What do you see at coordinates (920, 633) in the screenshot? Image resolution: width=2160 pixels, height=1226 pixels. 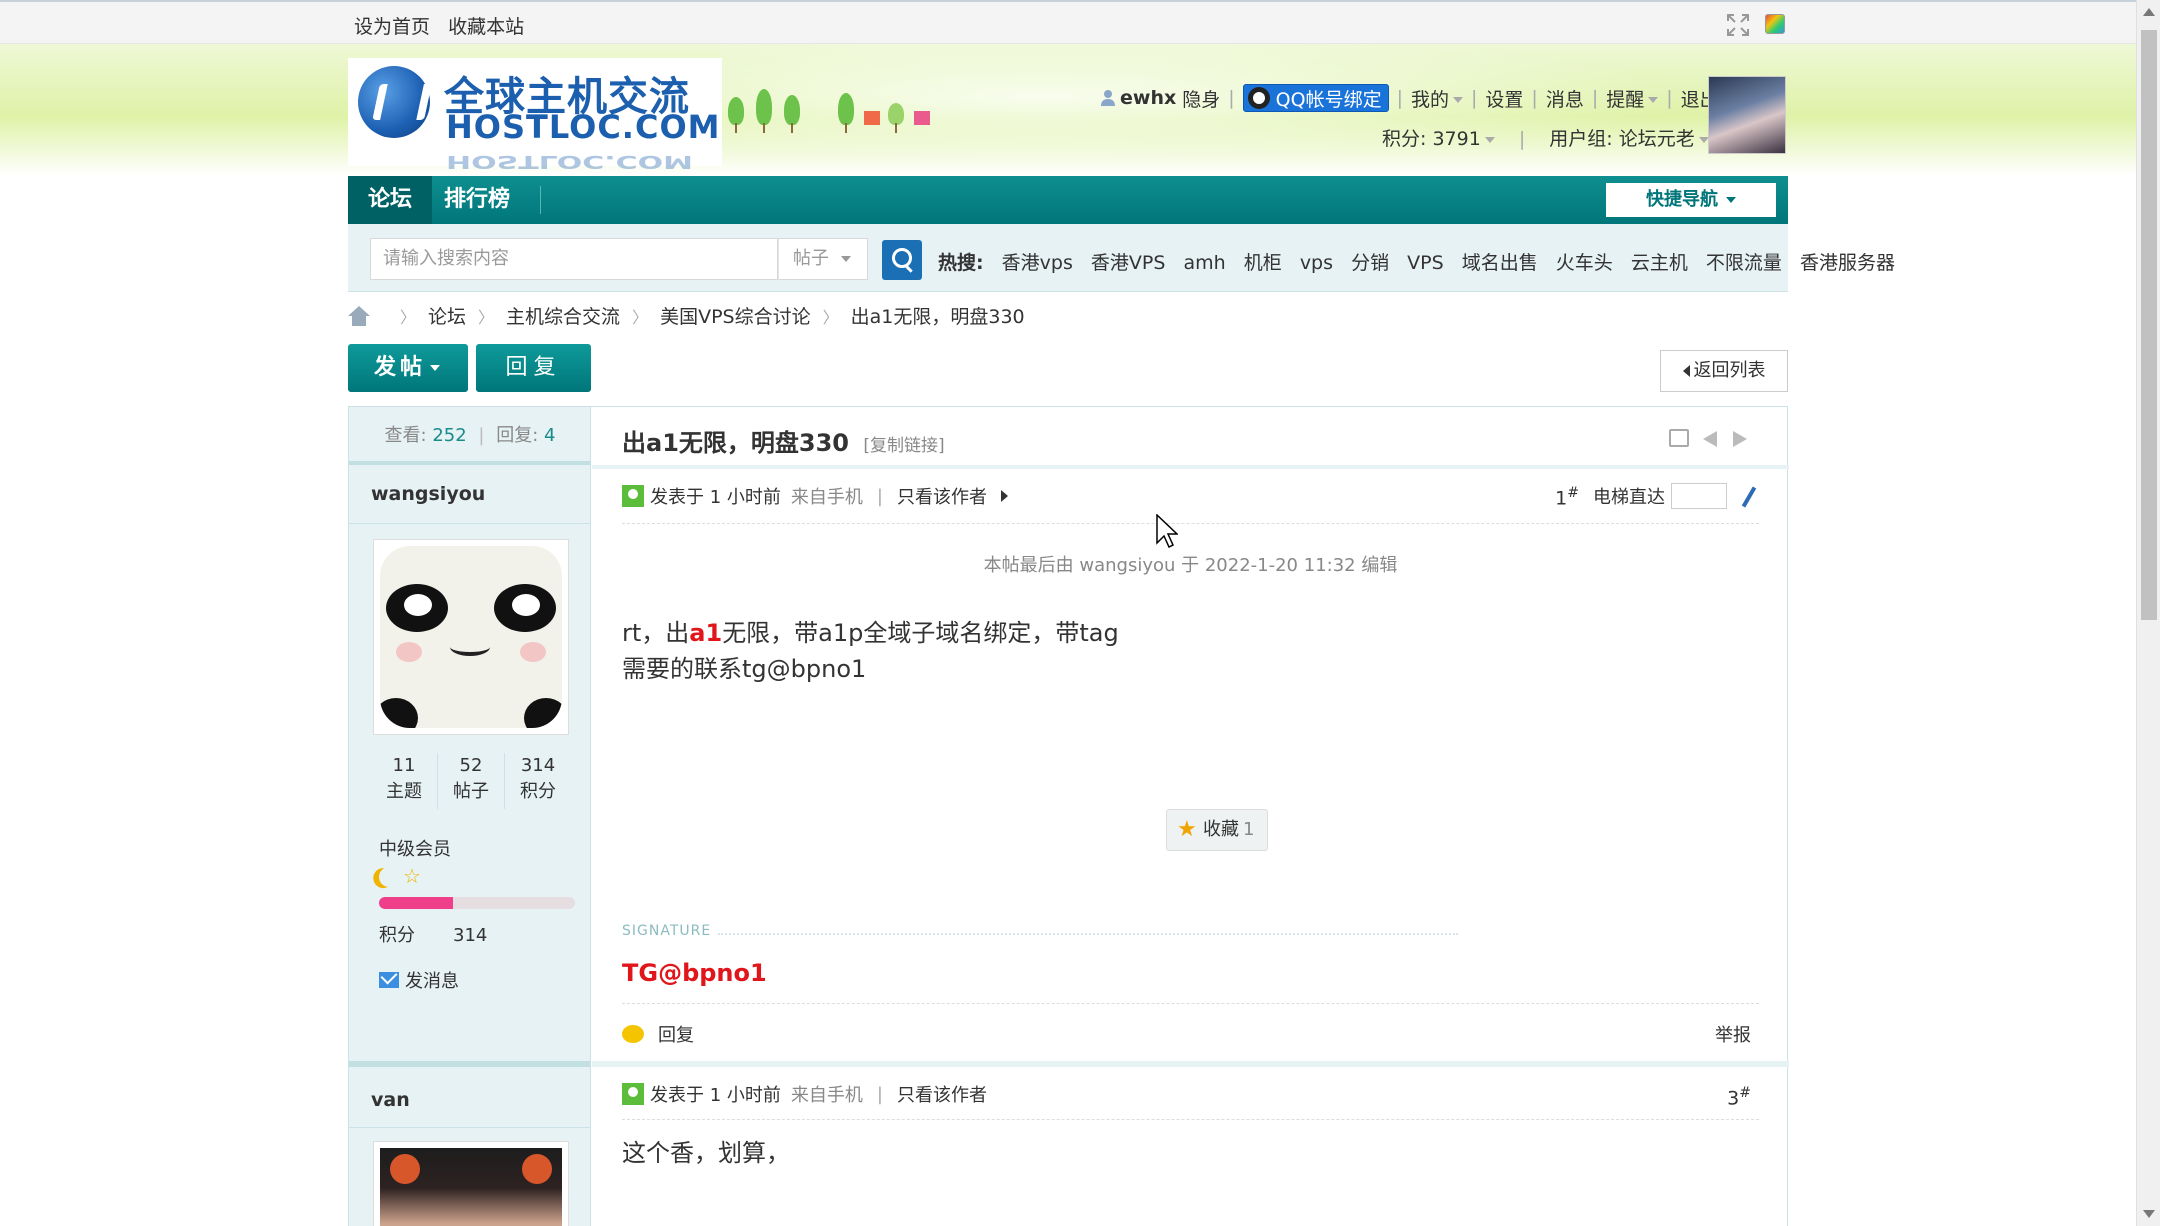 I see `post-text: 无限，带a1p全域子域名绑定，带tag` at bounding box center [920, 633].